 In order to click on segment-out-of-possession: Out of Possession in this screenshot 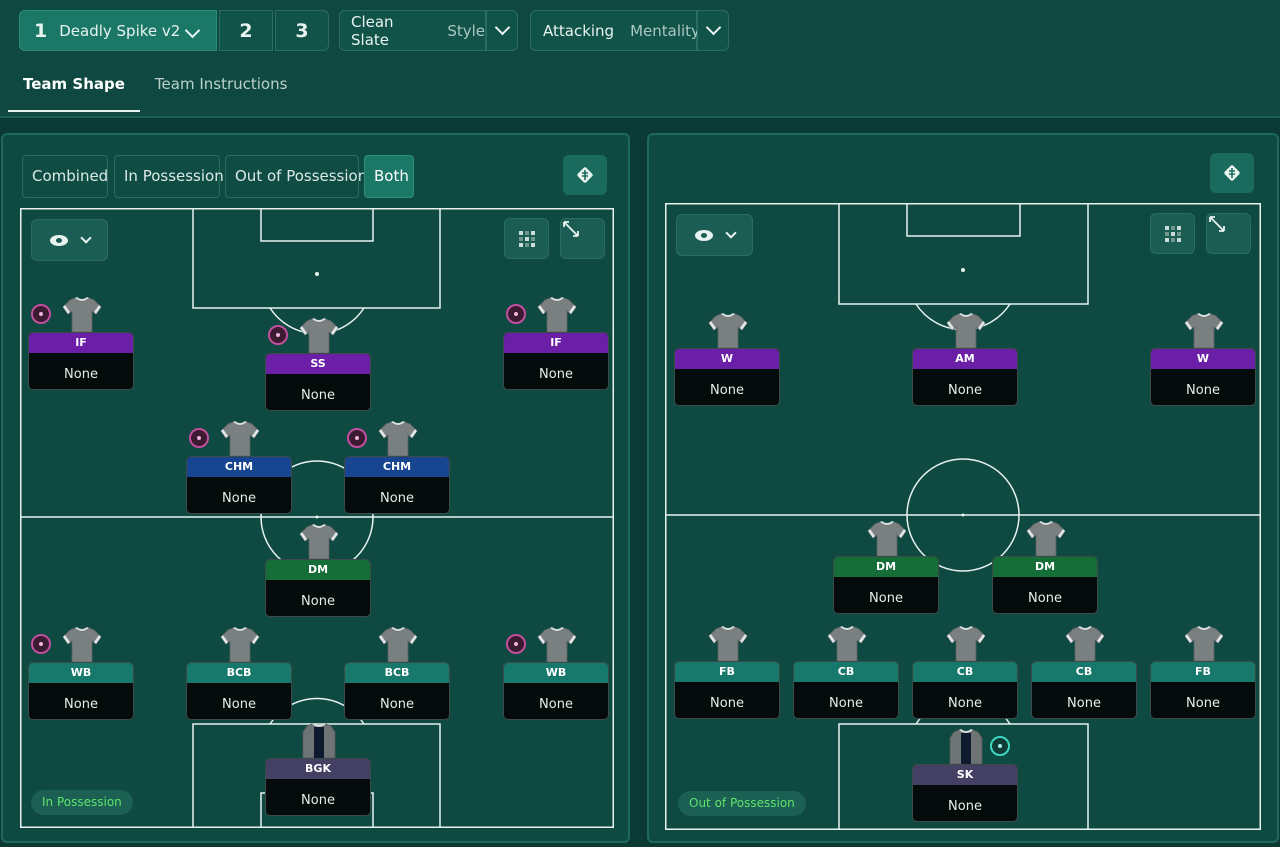, I will do `click(296, 176)`.